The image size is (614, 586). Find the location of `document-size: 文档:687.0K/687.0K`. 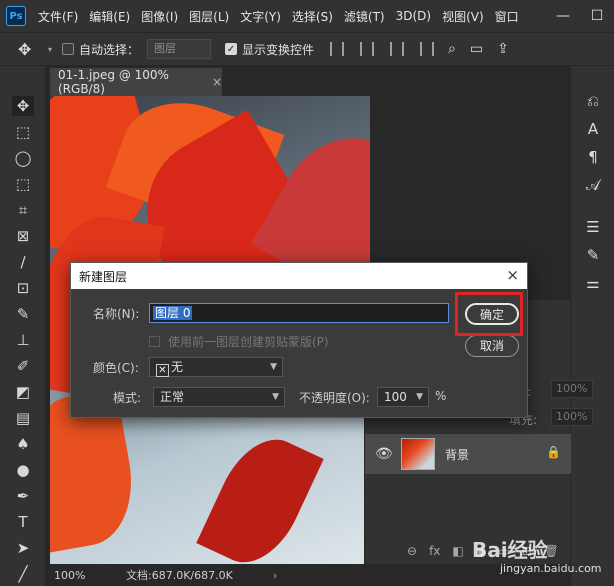

document-size: 文档:687.0K/687.0K is located at coordinates (179, 575).